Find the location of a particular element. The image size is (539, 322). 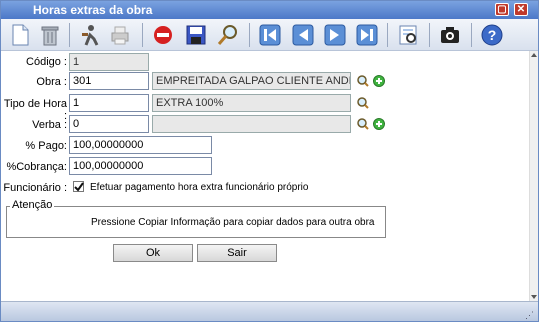

verba-description is located at coordinates (251, 124).